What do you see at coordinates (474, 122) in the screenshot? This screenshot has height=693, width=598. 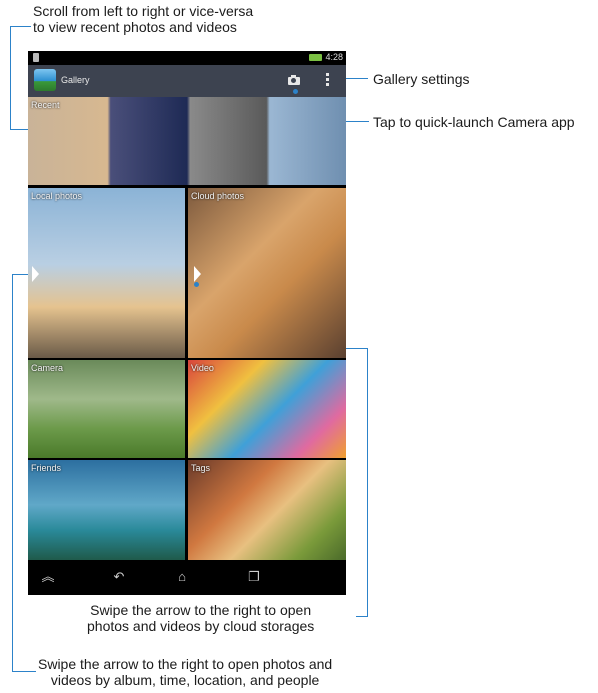 I see `callout-camera: Tap to quick-launch Camera app` at bounding box center [474, 122].